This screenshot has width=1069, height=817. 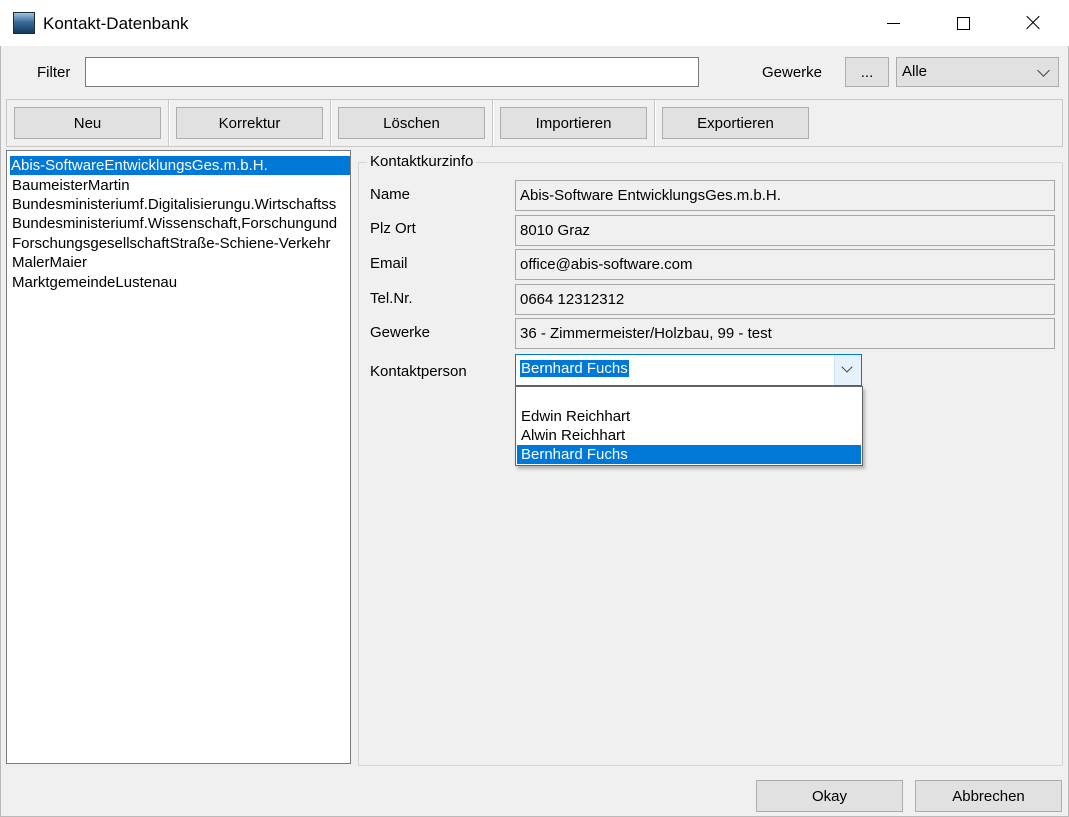 I want to click on ok-button: Okay, so click(x=829, y=796).